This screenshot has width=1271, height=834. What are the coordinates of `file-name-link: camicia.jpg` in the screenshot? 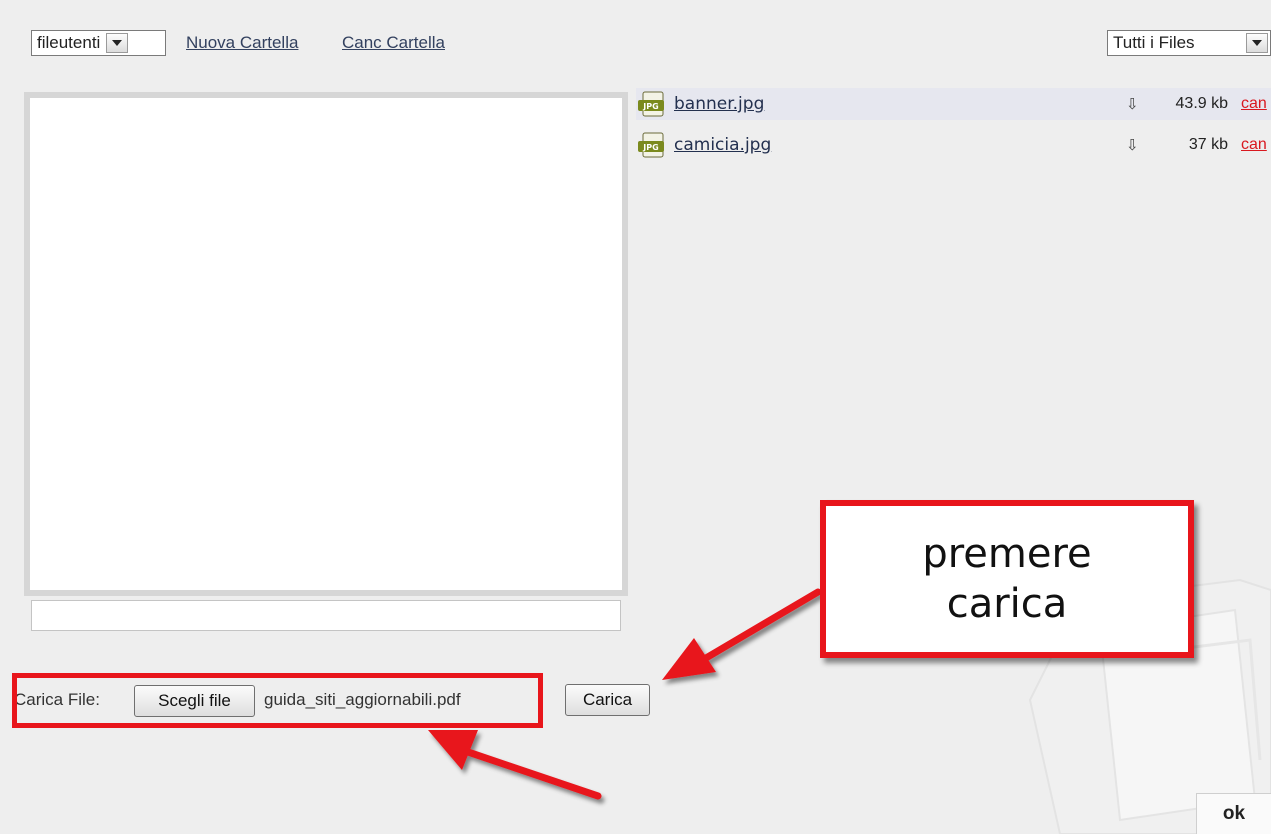 It's located at (722, 145).